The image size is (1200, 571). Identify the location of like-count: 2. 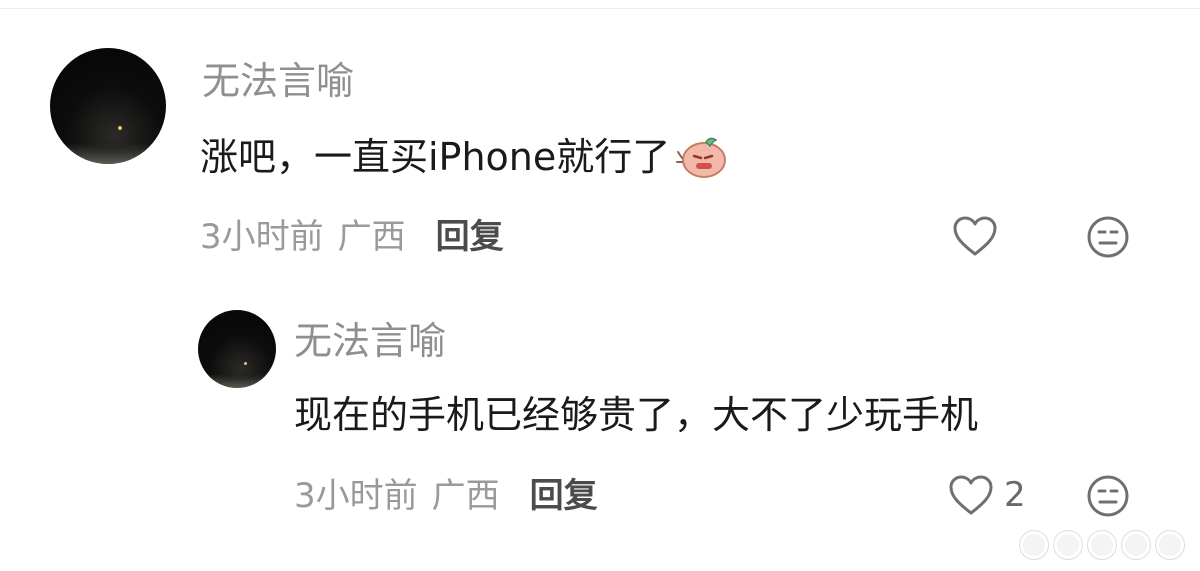
(1015, 495).